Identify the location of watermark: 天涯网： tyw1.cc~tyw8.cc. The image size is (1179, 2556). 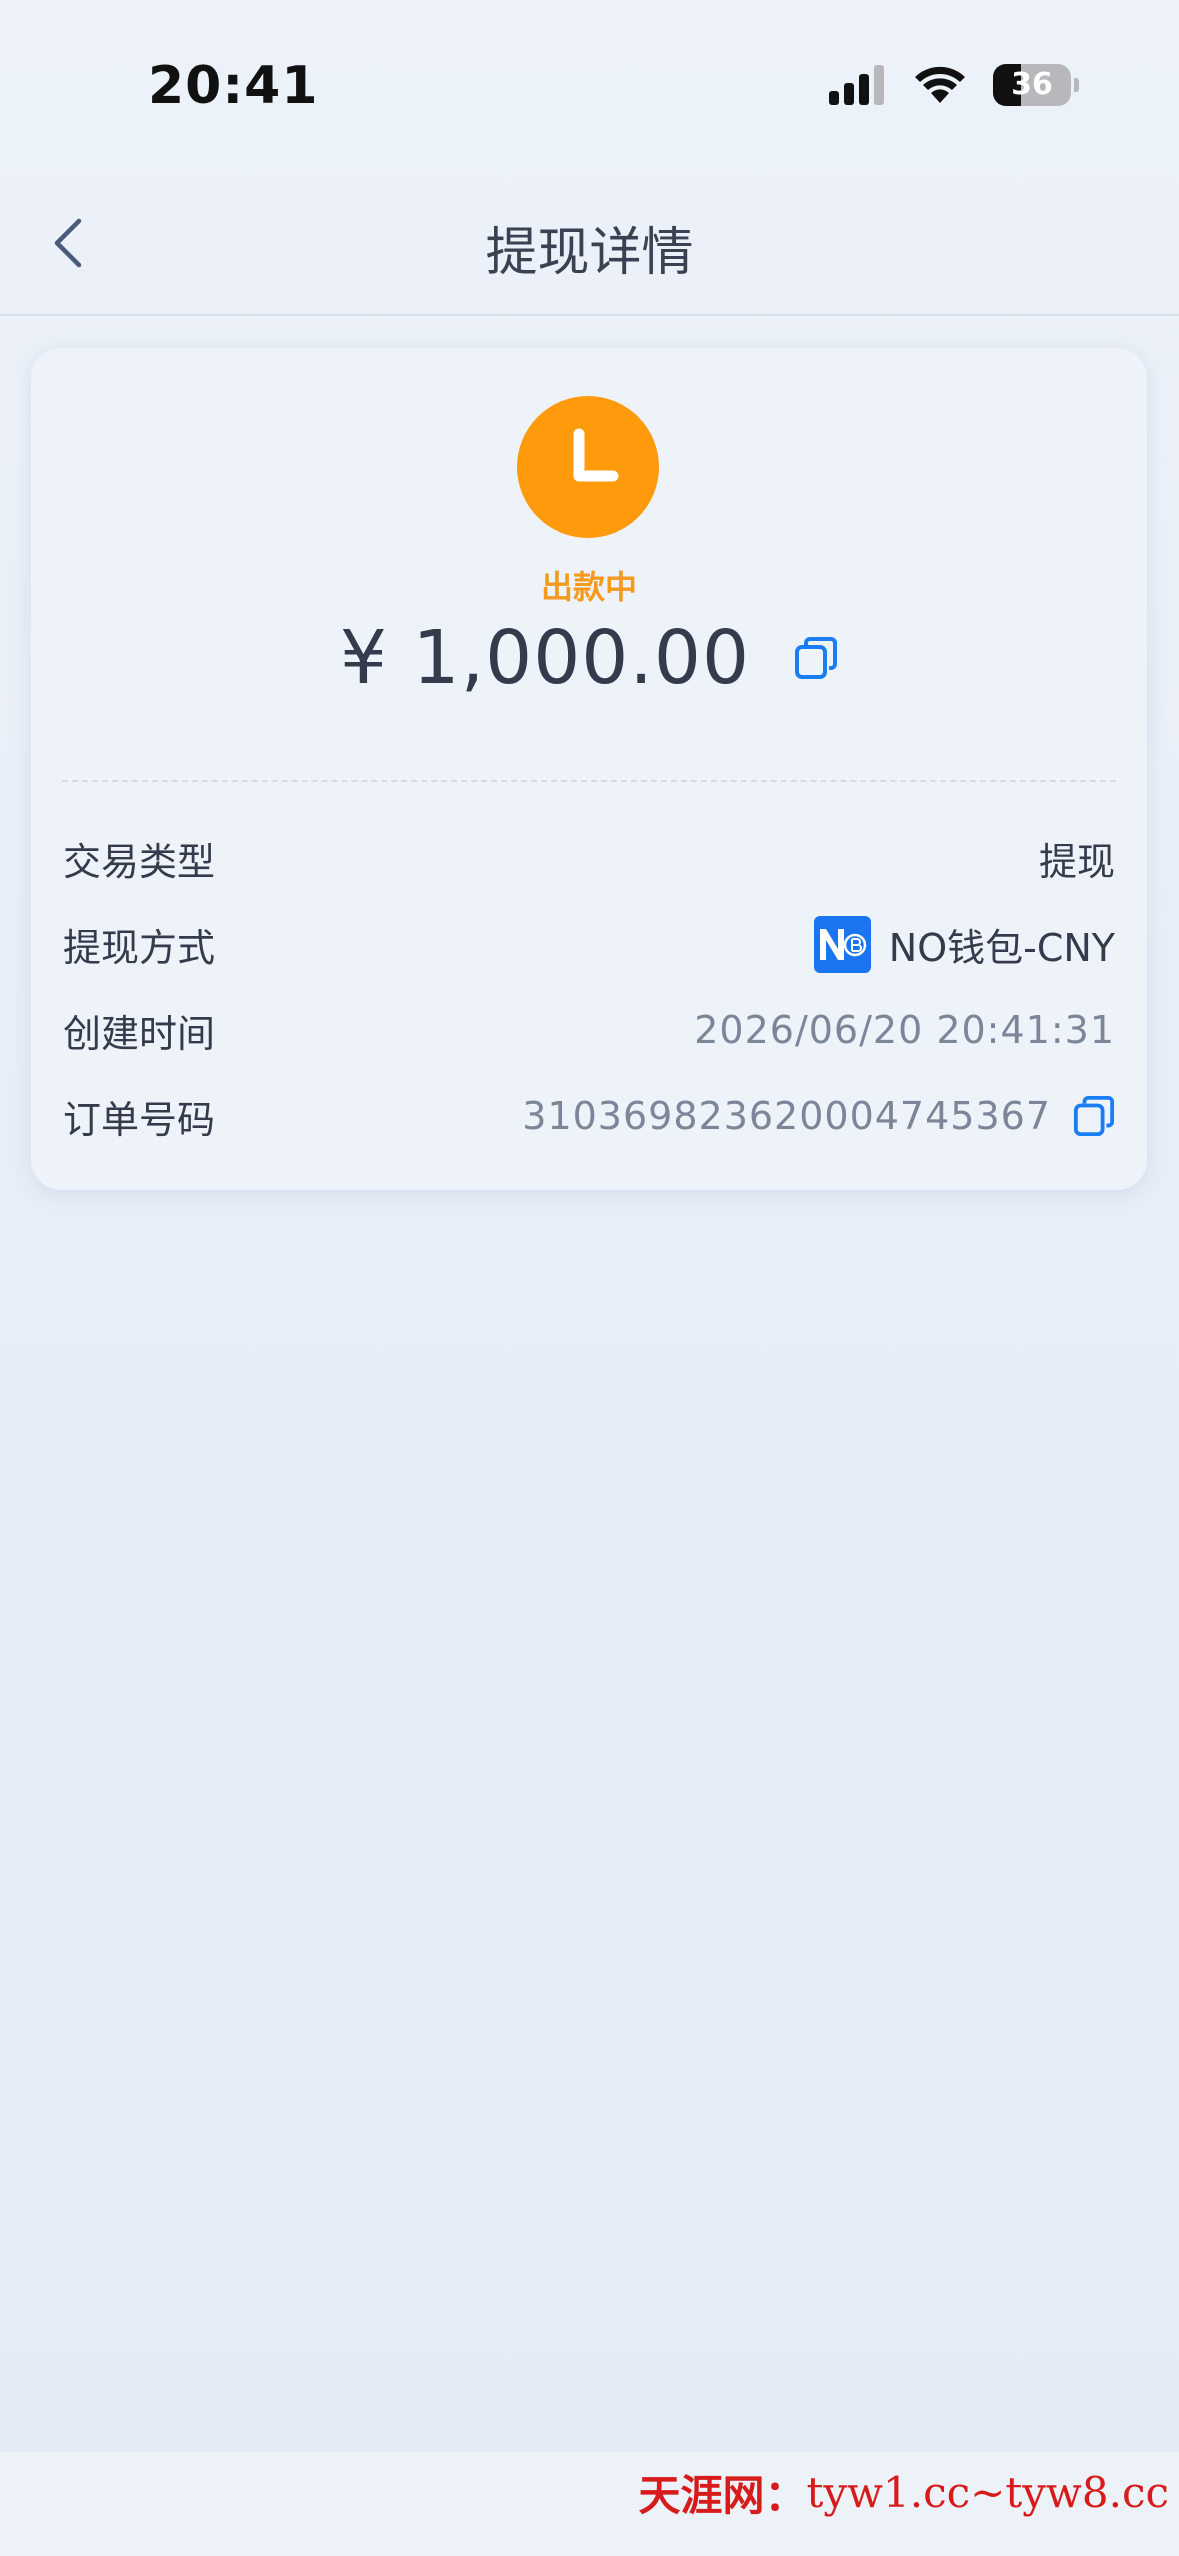
(903, 2492).